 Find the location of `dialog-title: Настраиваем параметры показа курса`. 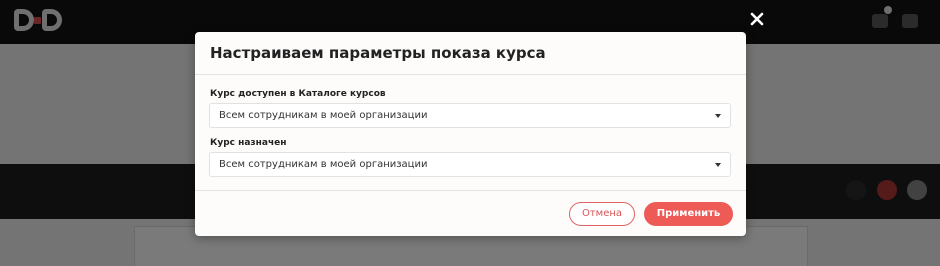

dialog-title: Настраиваем параметры показа курса is located at coordinates (378, 53).